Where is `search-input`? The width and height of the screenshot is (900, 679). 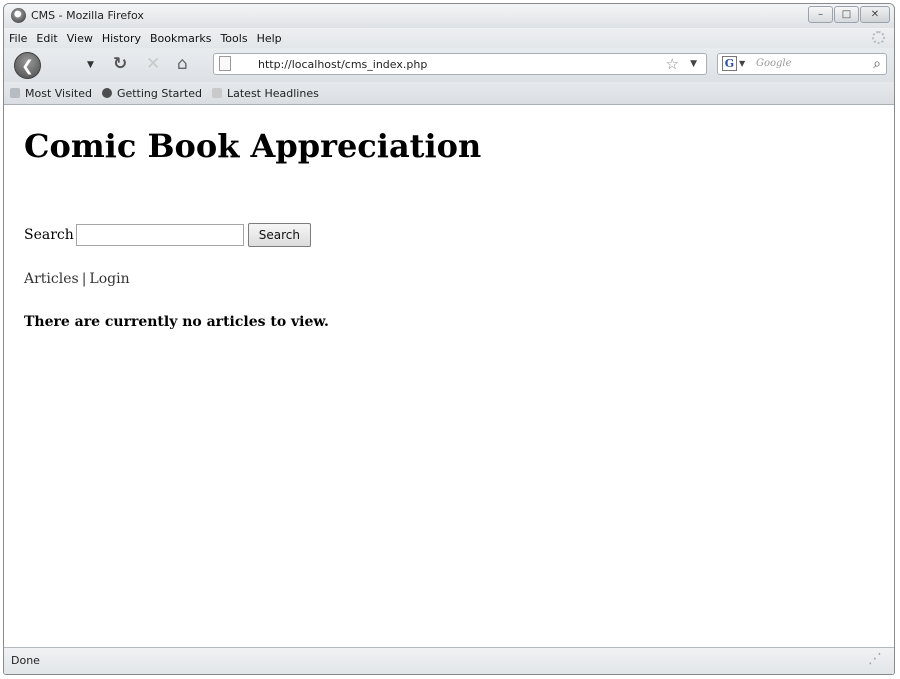
search-input is located at coordinates (159, 235).